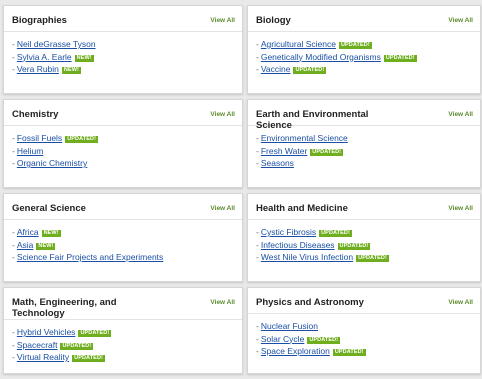  Describe the element at coordinates (298, 245) in the screenshot. I see `topic-link: Infectious Diseases` at that location.